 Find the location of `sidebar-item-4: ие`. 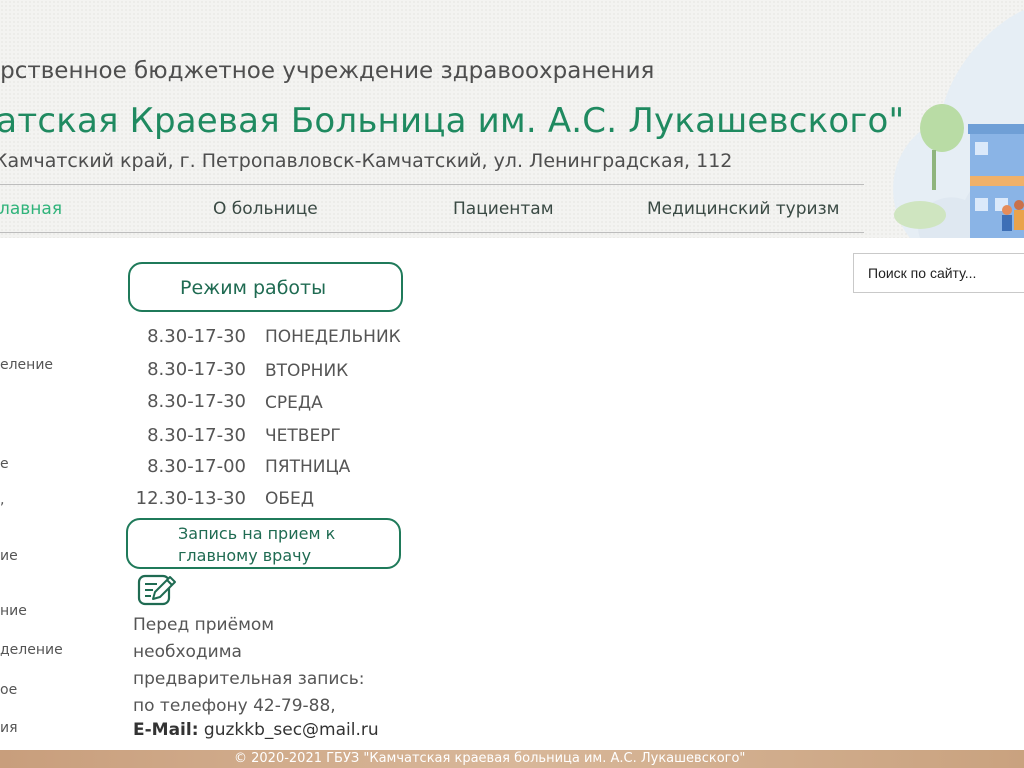

sidebar-item-4: ие is located at coordinates (9, 556).